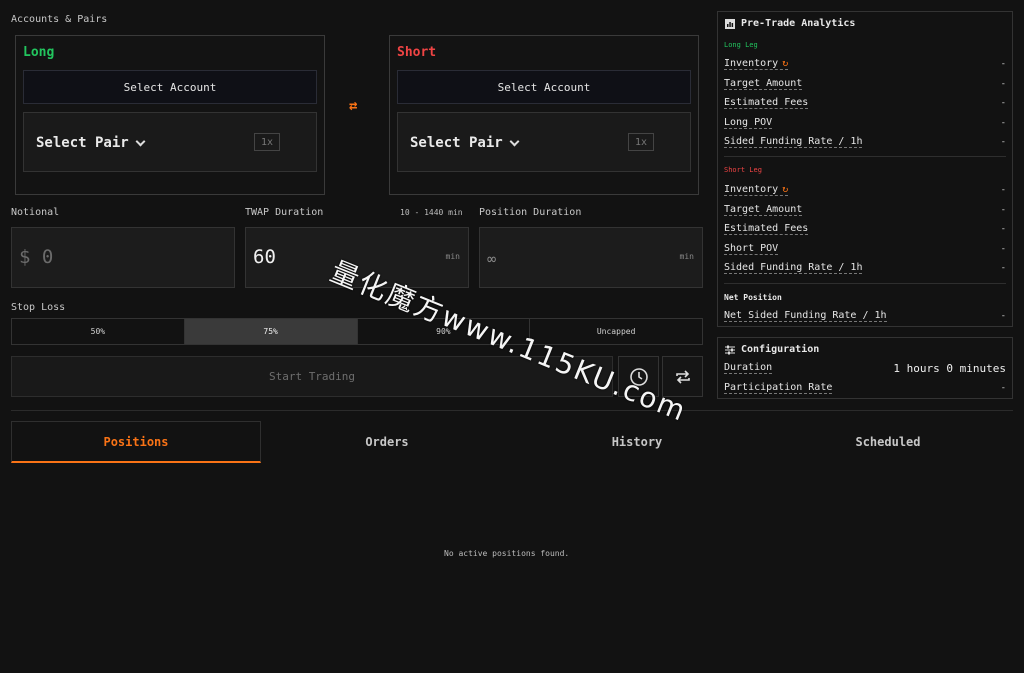  Describe the element at coordinates (35, 212) in the screenshot. I see `notional-label: Notional` at that location.